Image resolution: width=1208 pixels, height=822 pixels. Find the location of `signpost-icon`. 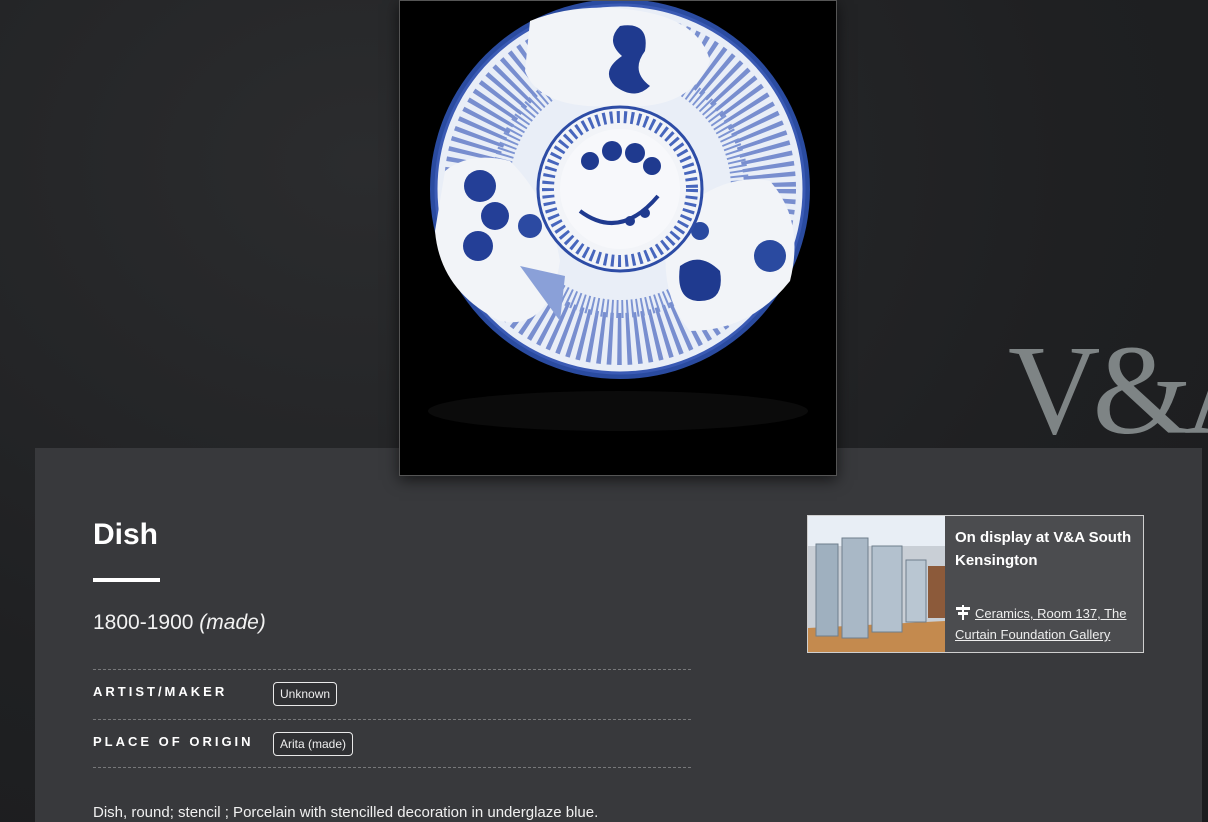

signpost-icon is located at coordinates (963, 614).